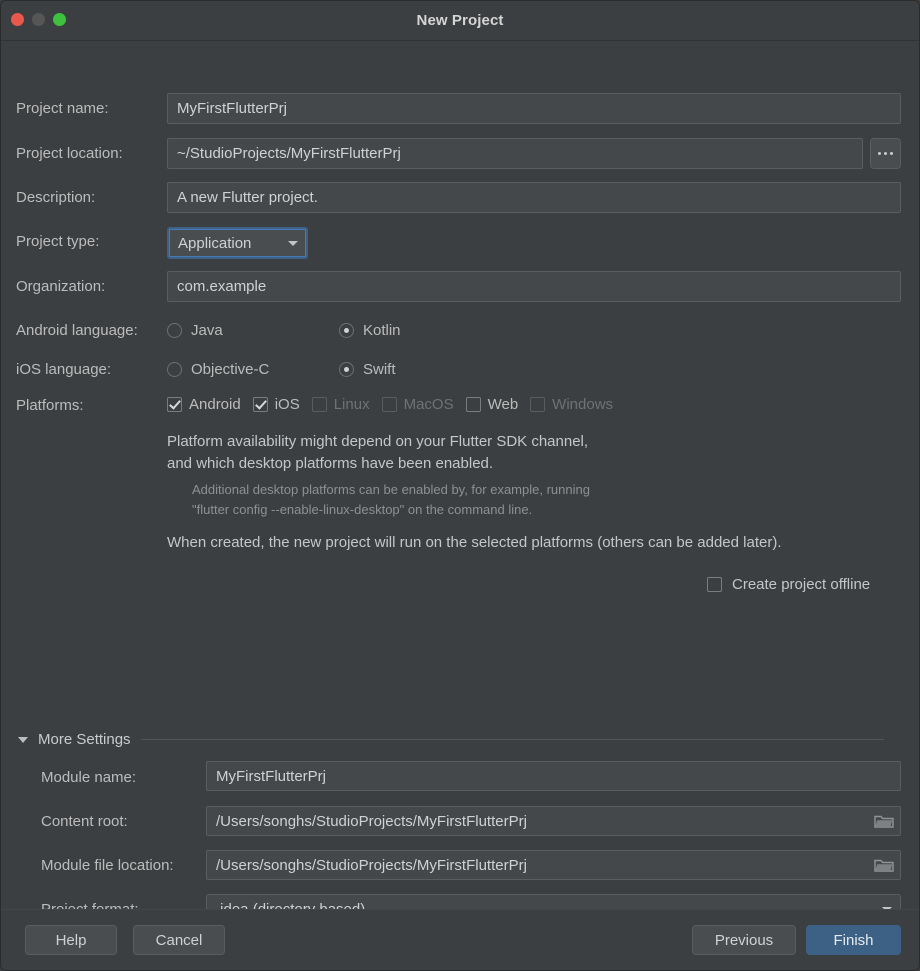  Describe the element at coordinates (247, 197) in the screenshot. I see `description-value: A new Flutter project.` at that location.